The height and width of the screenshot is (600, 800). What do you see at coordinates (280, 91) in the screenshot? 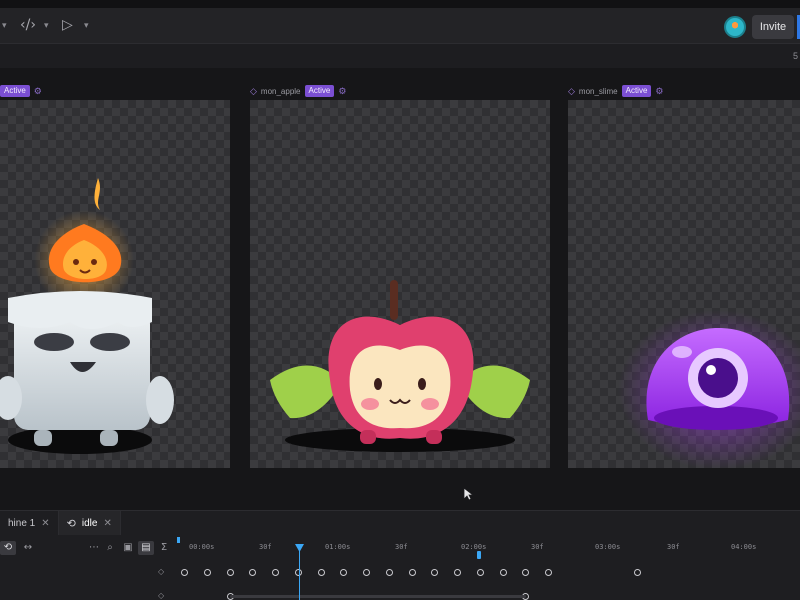
I see `artboard-name: mon_apple` at bounding box center [280, 91].